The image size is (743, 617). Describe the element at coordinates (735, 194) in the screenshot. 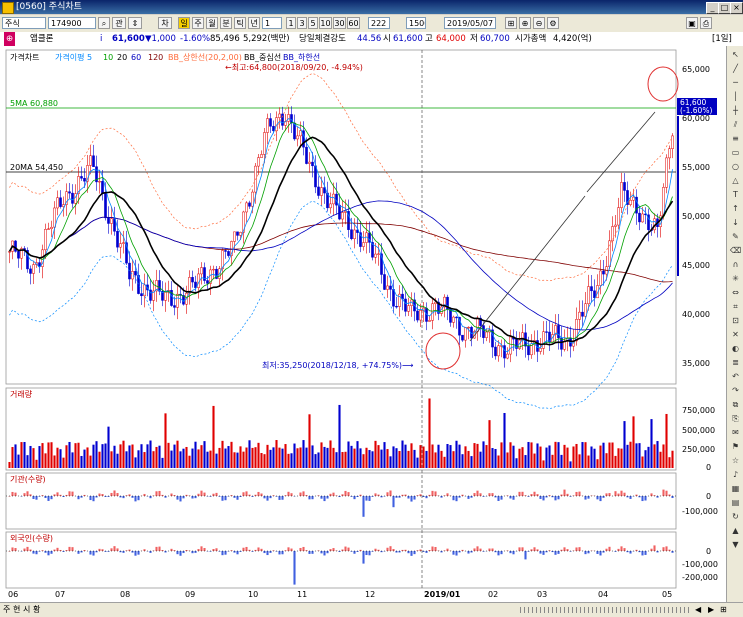

I see `text-icon: T` at that location.